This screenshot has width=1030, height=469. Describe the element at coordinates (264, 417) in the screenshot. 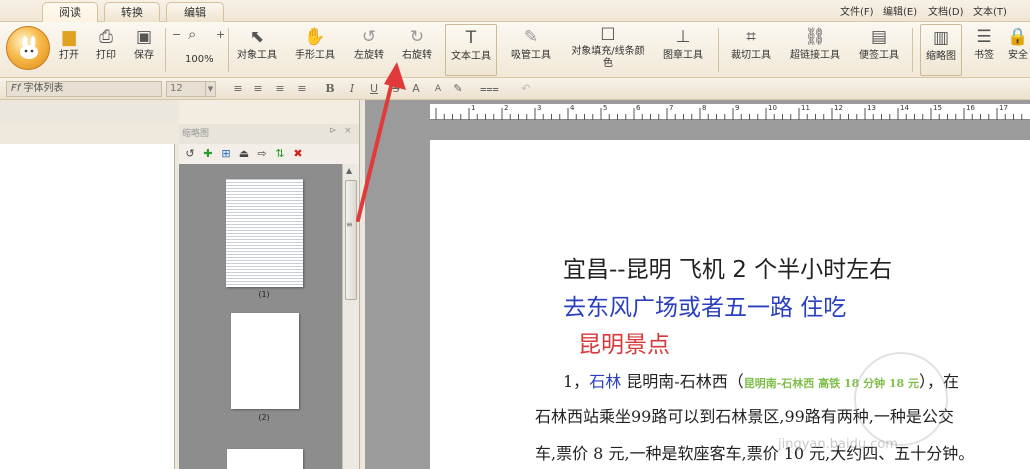

I see `page-label: (2)` at that location.